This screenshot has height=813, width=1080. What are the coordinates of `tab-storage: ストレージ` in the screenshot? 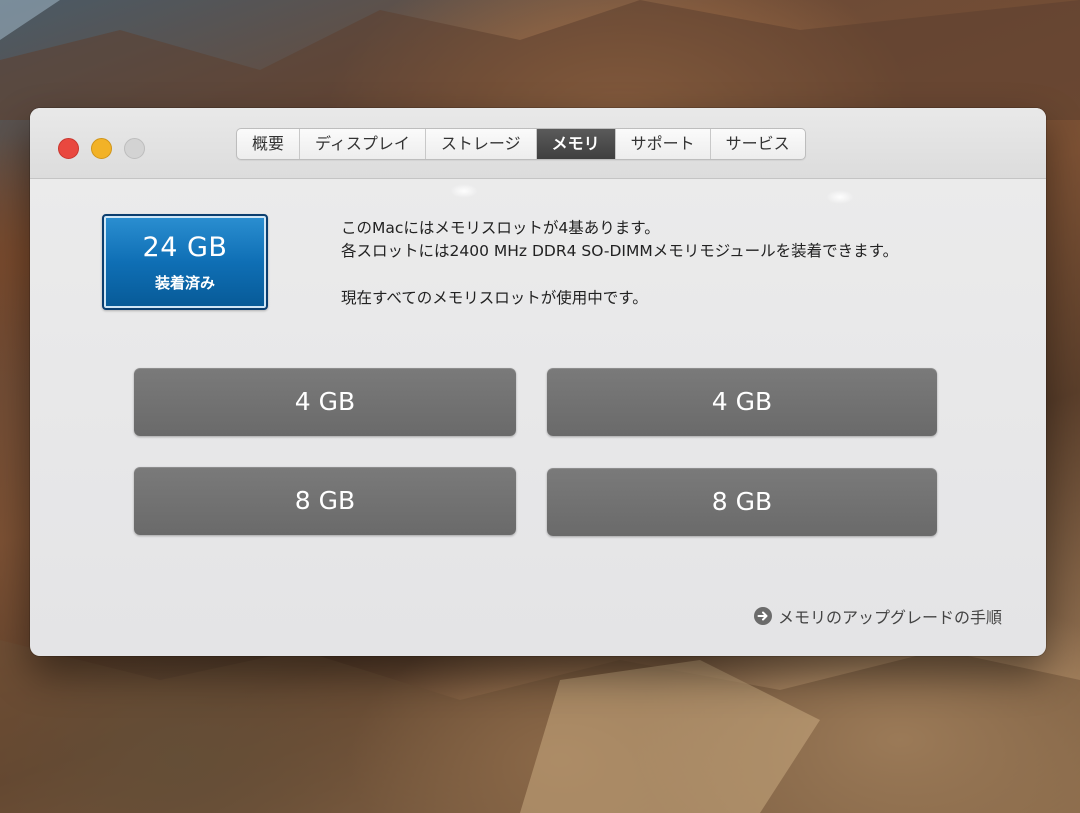 It's located at (481, 144).